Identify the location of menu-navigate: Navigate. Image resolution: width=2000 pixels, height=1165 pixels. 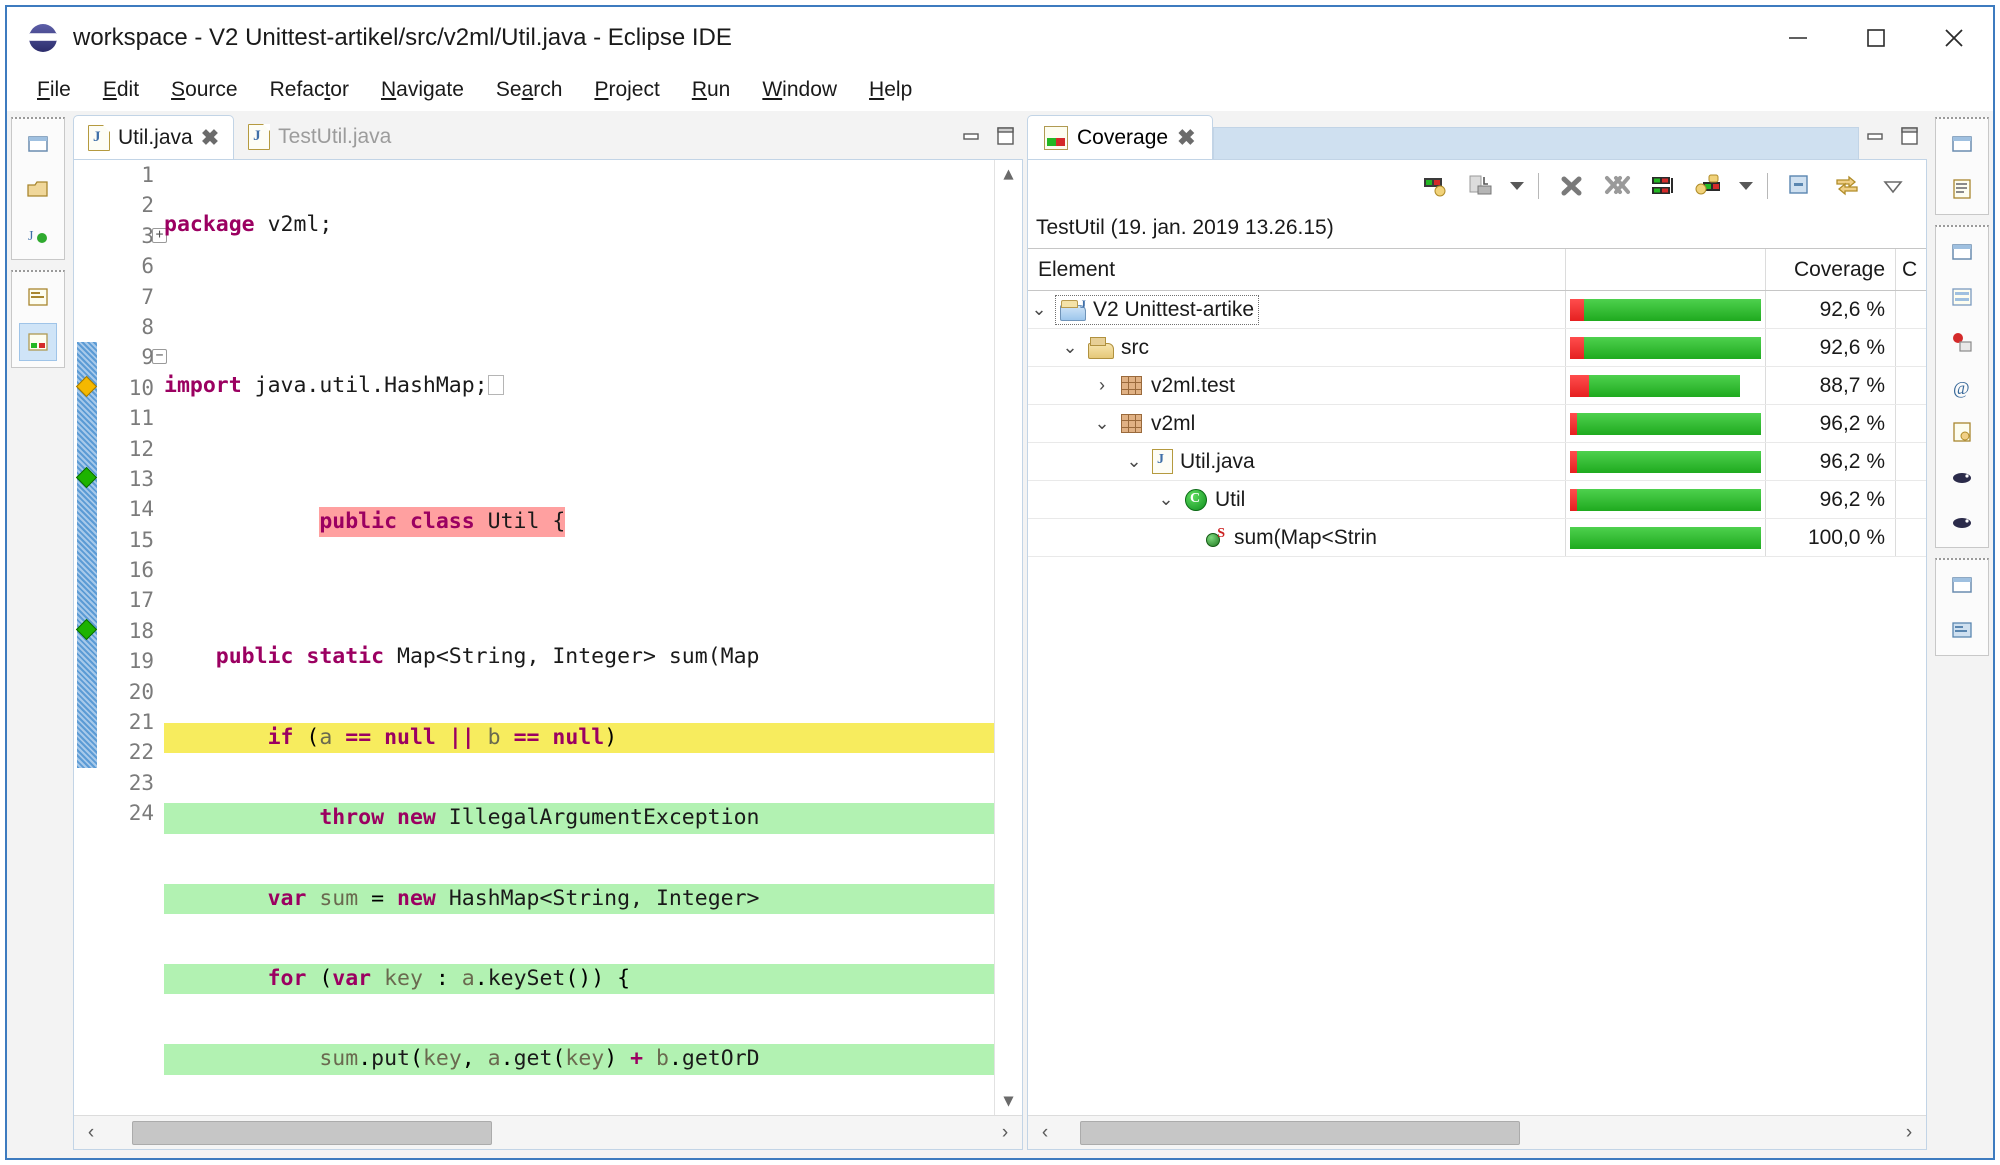
(422, 90).